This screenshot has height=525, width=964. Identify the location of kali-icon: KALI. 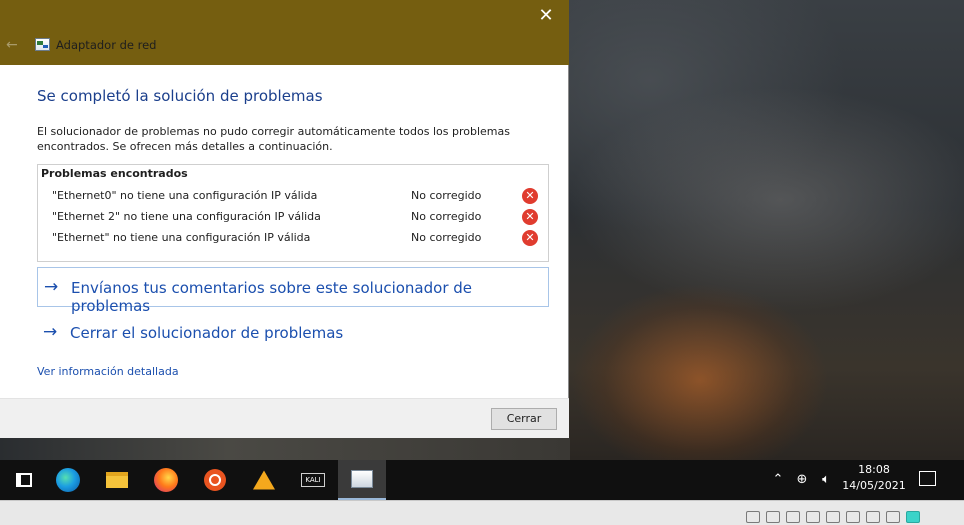
(313, 480).